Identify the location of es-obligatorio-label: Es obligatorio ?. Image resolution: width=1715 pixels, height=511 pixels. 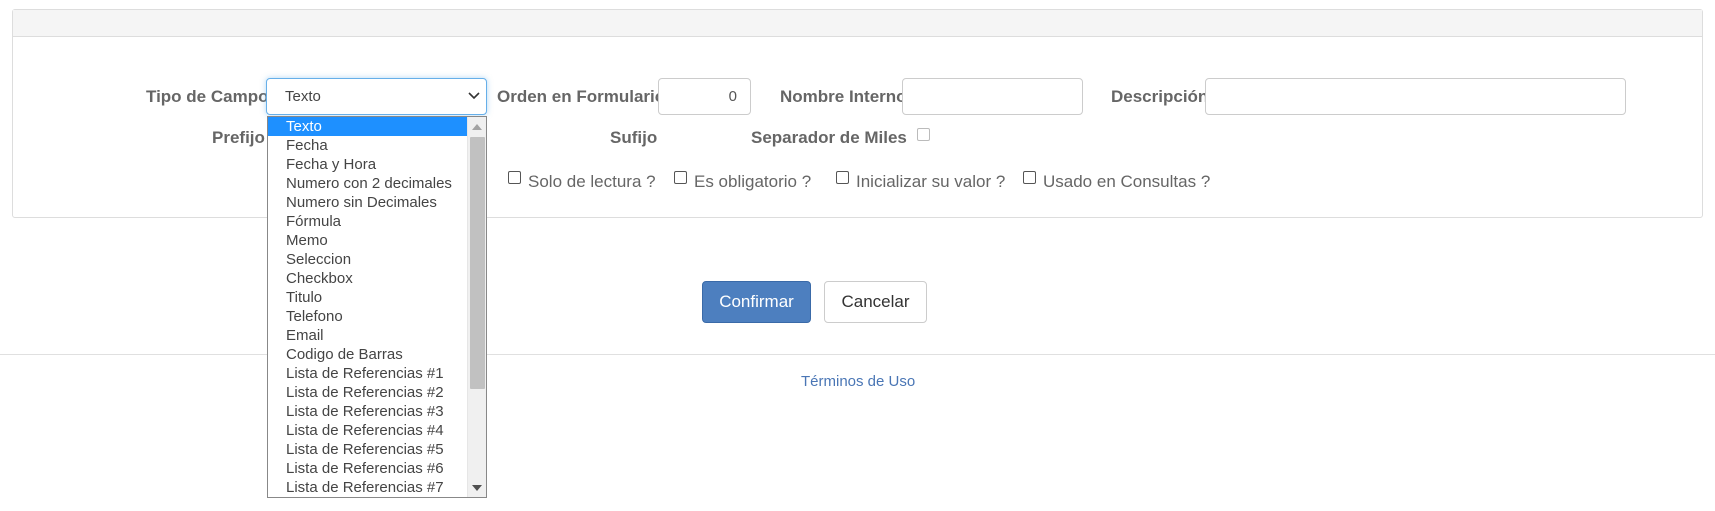
(753, 181).